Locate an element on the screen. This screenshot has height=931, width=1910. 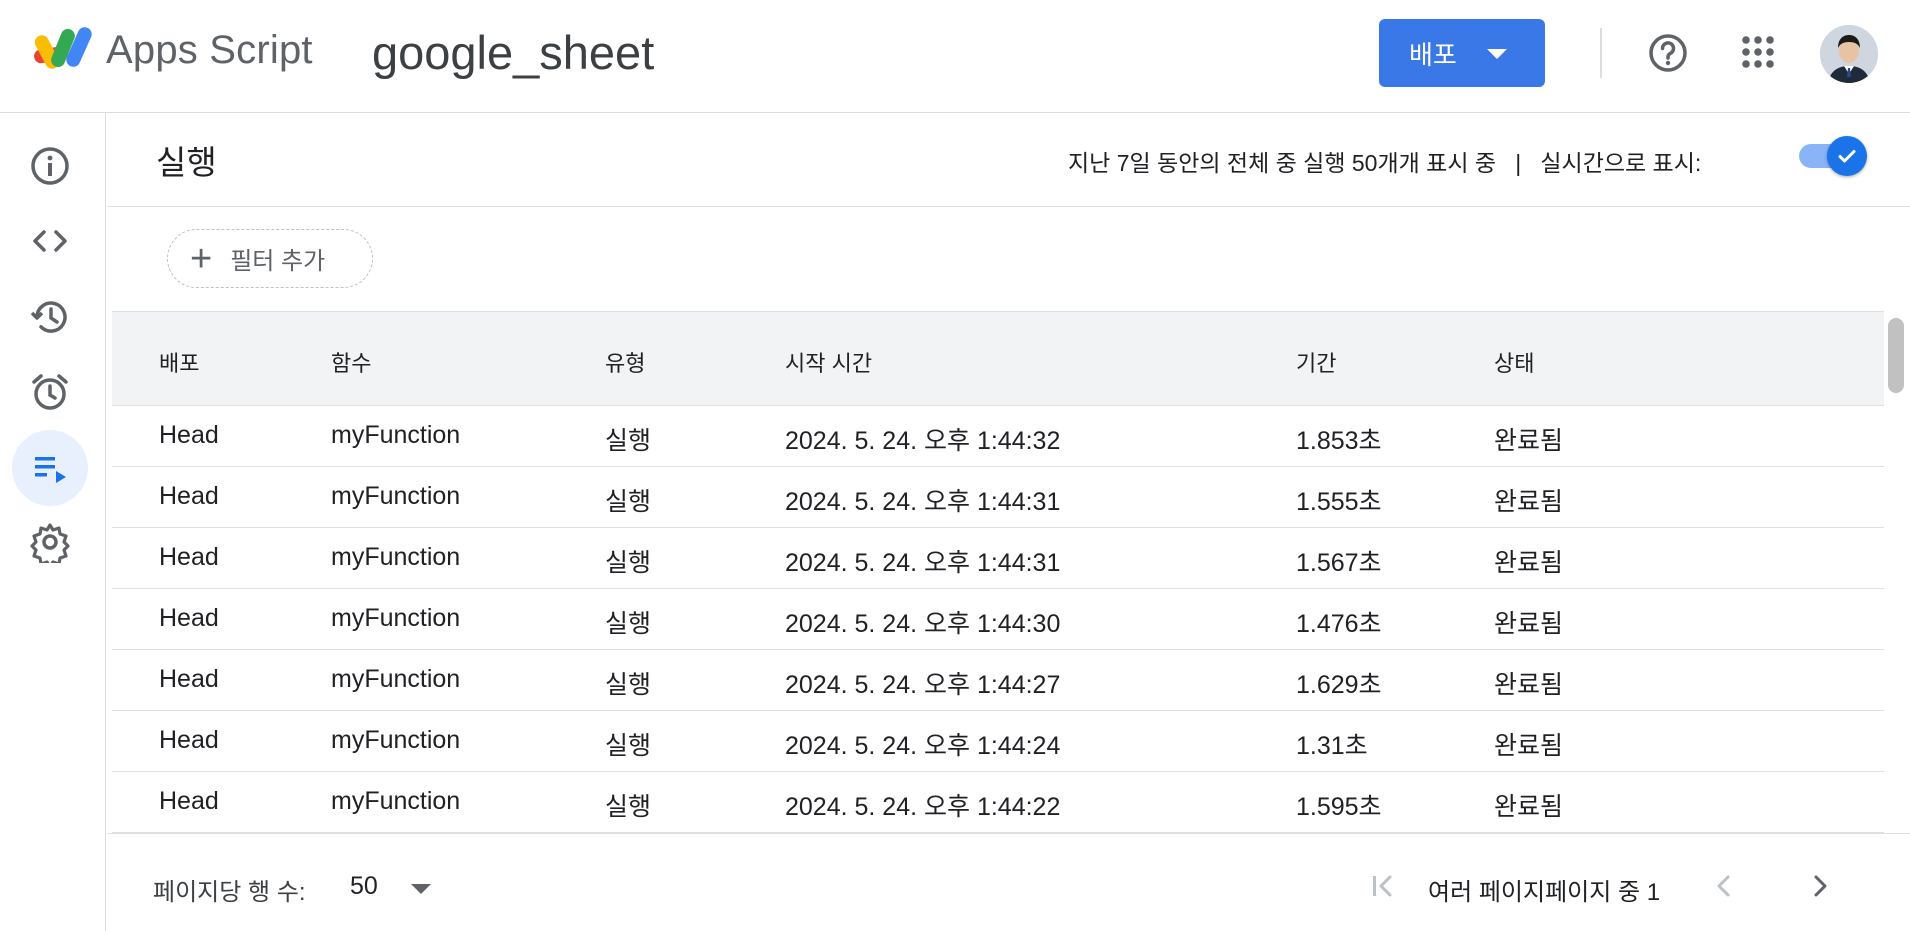
code-icon is located at coordinates (50, 241).